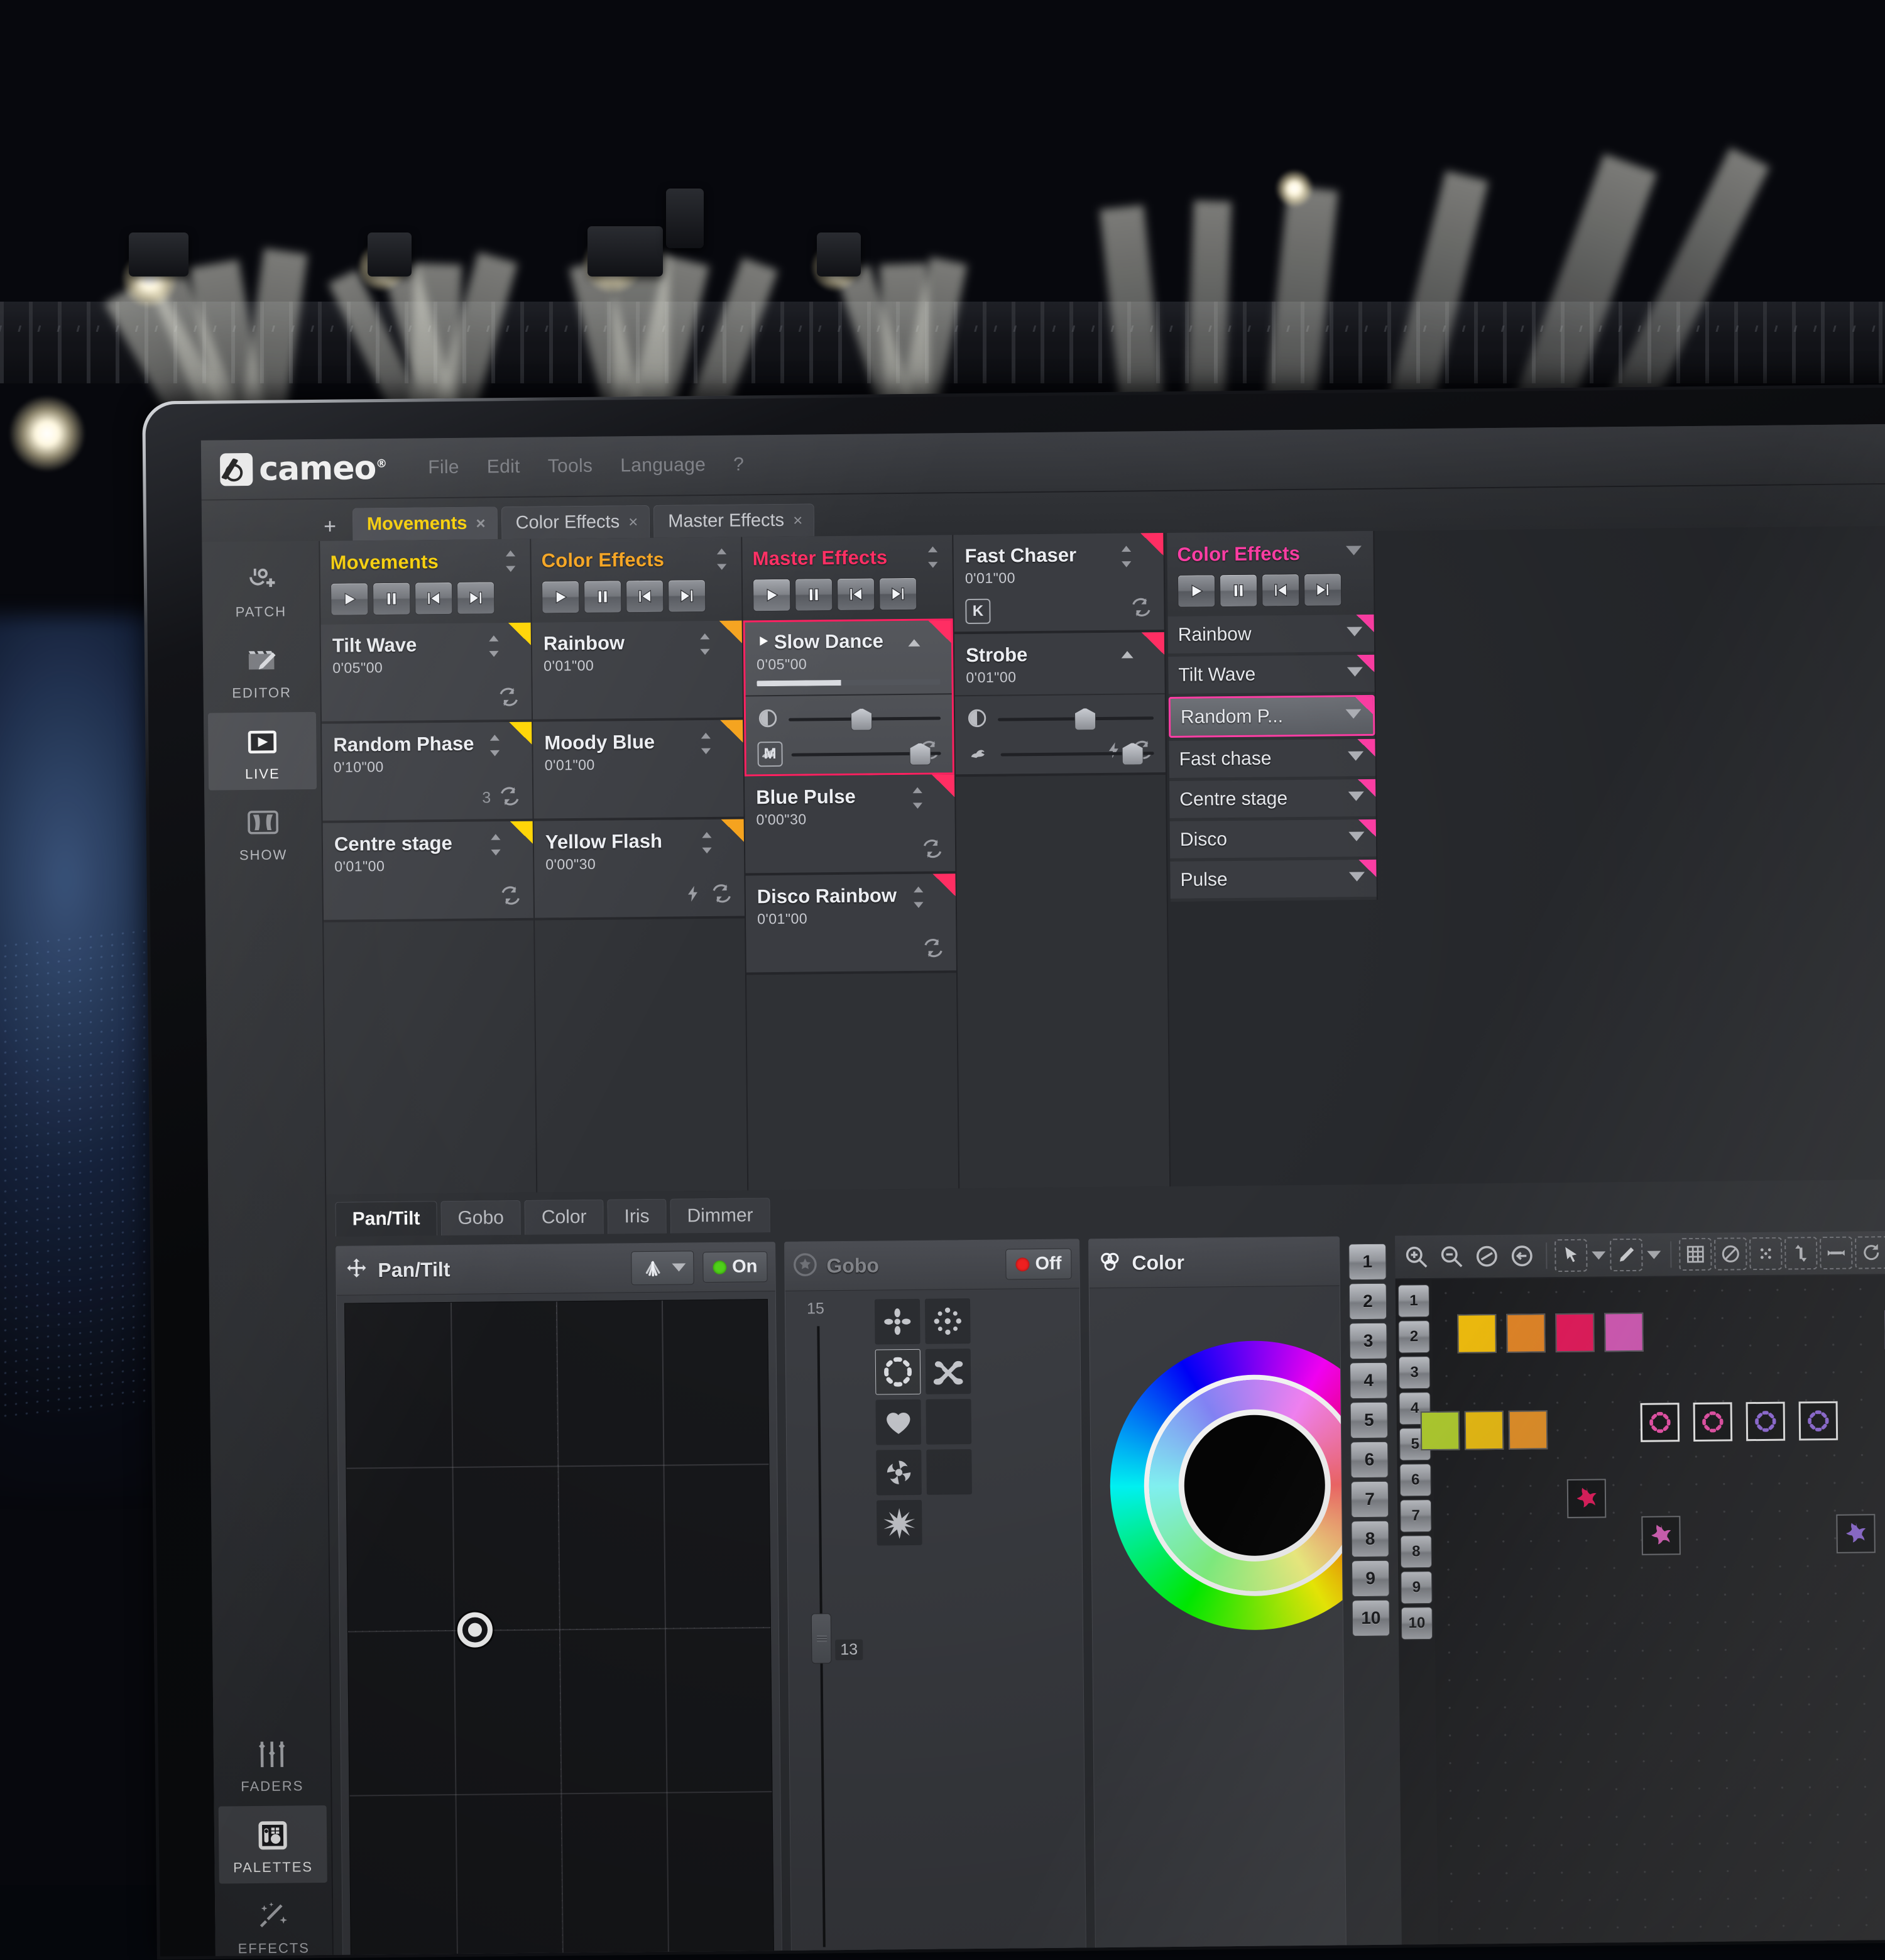  I want to click on cue-badge-k: K, so click(978, 611).